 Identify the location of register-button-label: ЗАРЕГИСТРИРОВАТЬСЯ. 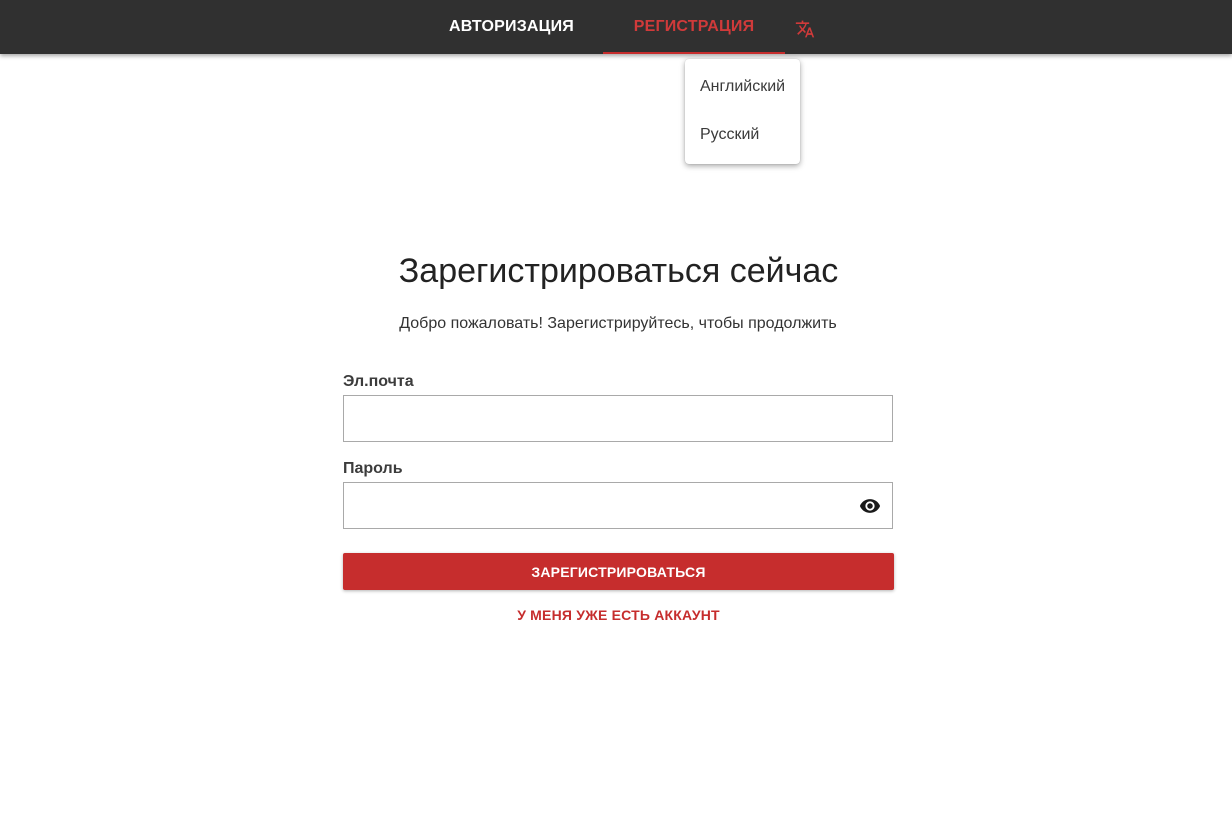
(618, 571).